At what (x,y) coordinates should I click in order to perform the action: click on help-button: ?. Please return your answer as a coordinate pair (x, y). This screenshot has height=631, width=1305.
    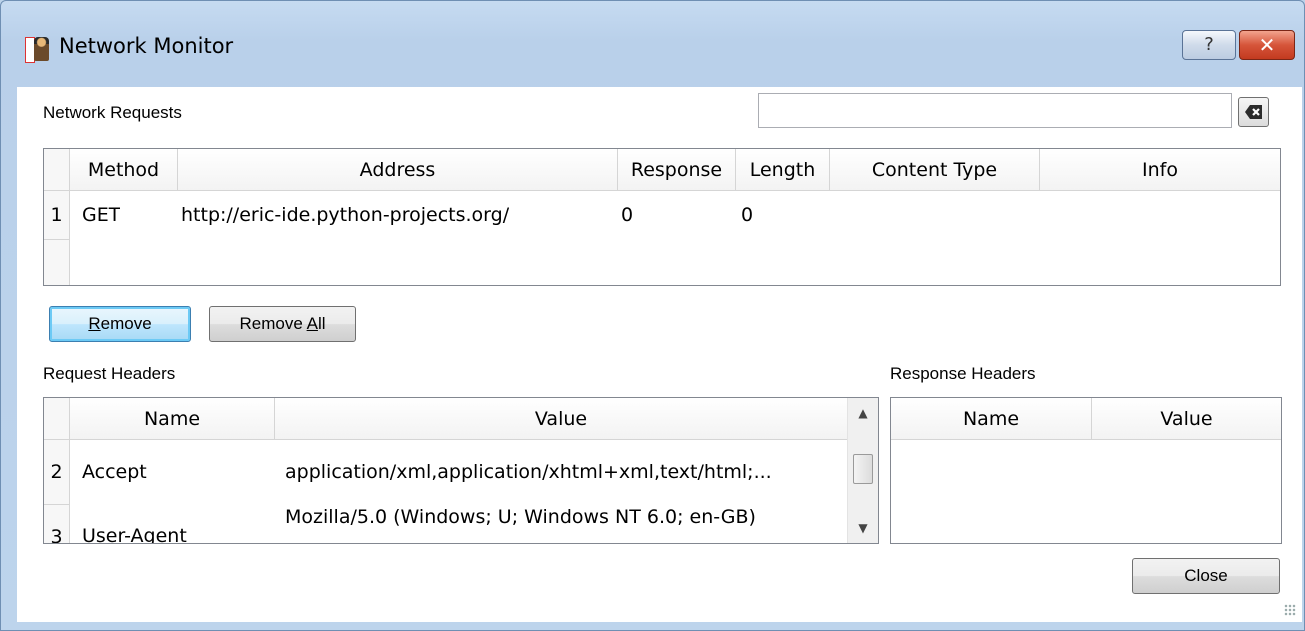
    Looking at the image, I should click on (1209, 45).